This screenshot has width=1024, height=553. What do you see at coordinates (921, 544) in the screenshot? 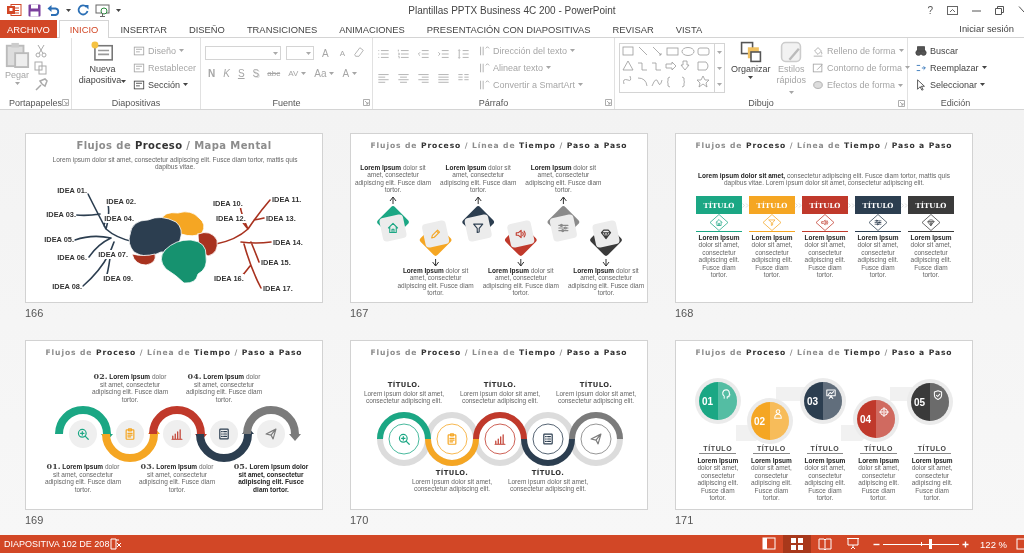
I see `zoom-slider` at bounding box center [921, 544].